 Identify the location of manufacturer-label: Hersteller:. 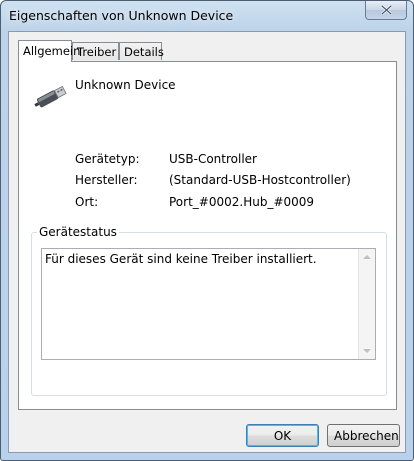
(106, 180).